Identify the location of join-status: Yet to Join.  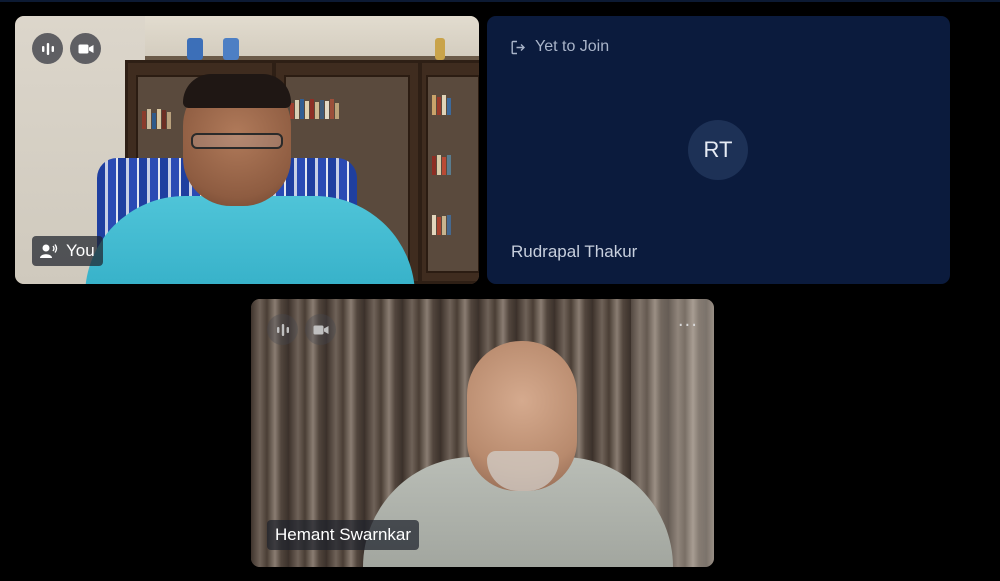
(560, 47).